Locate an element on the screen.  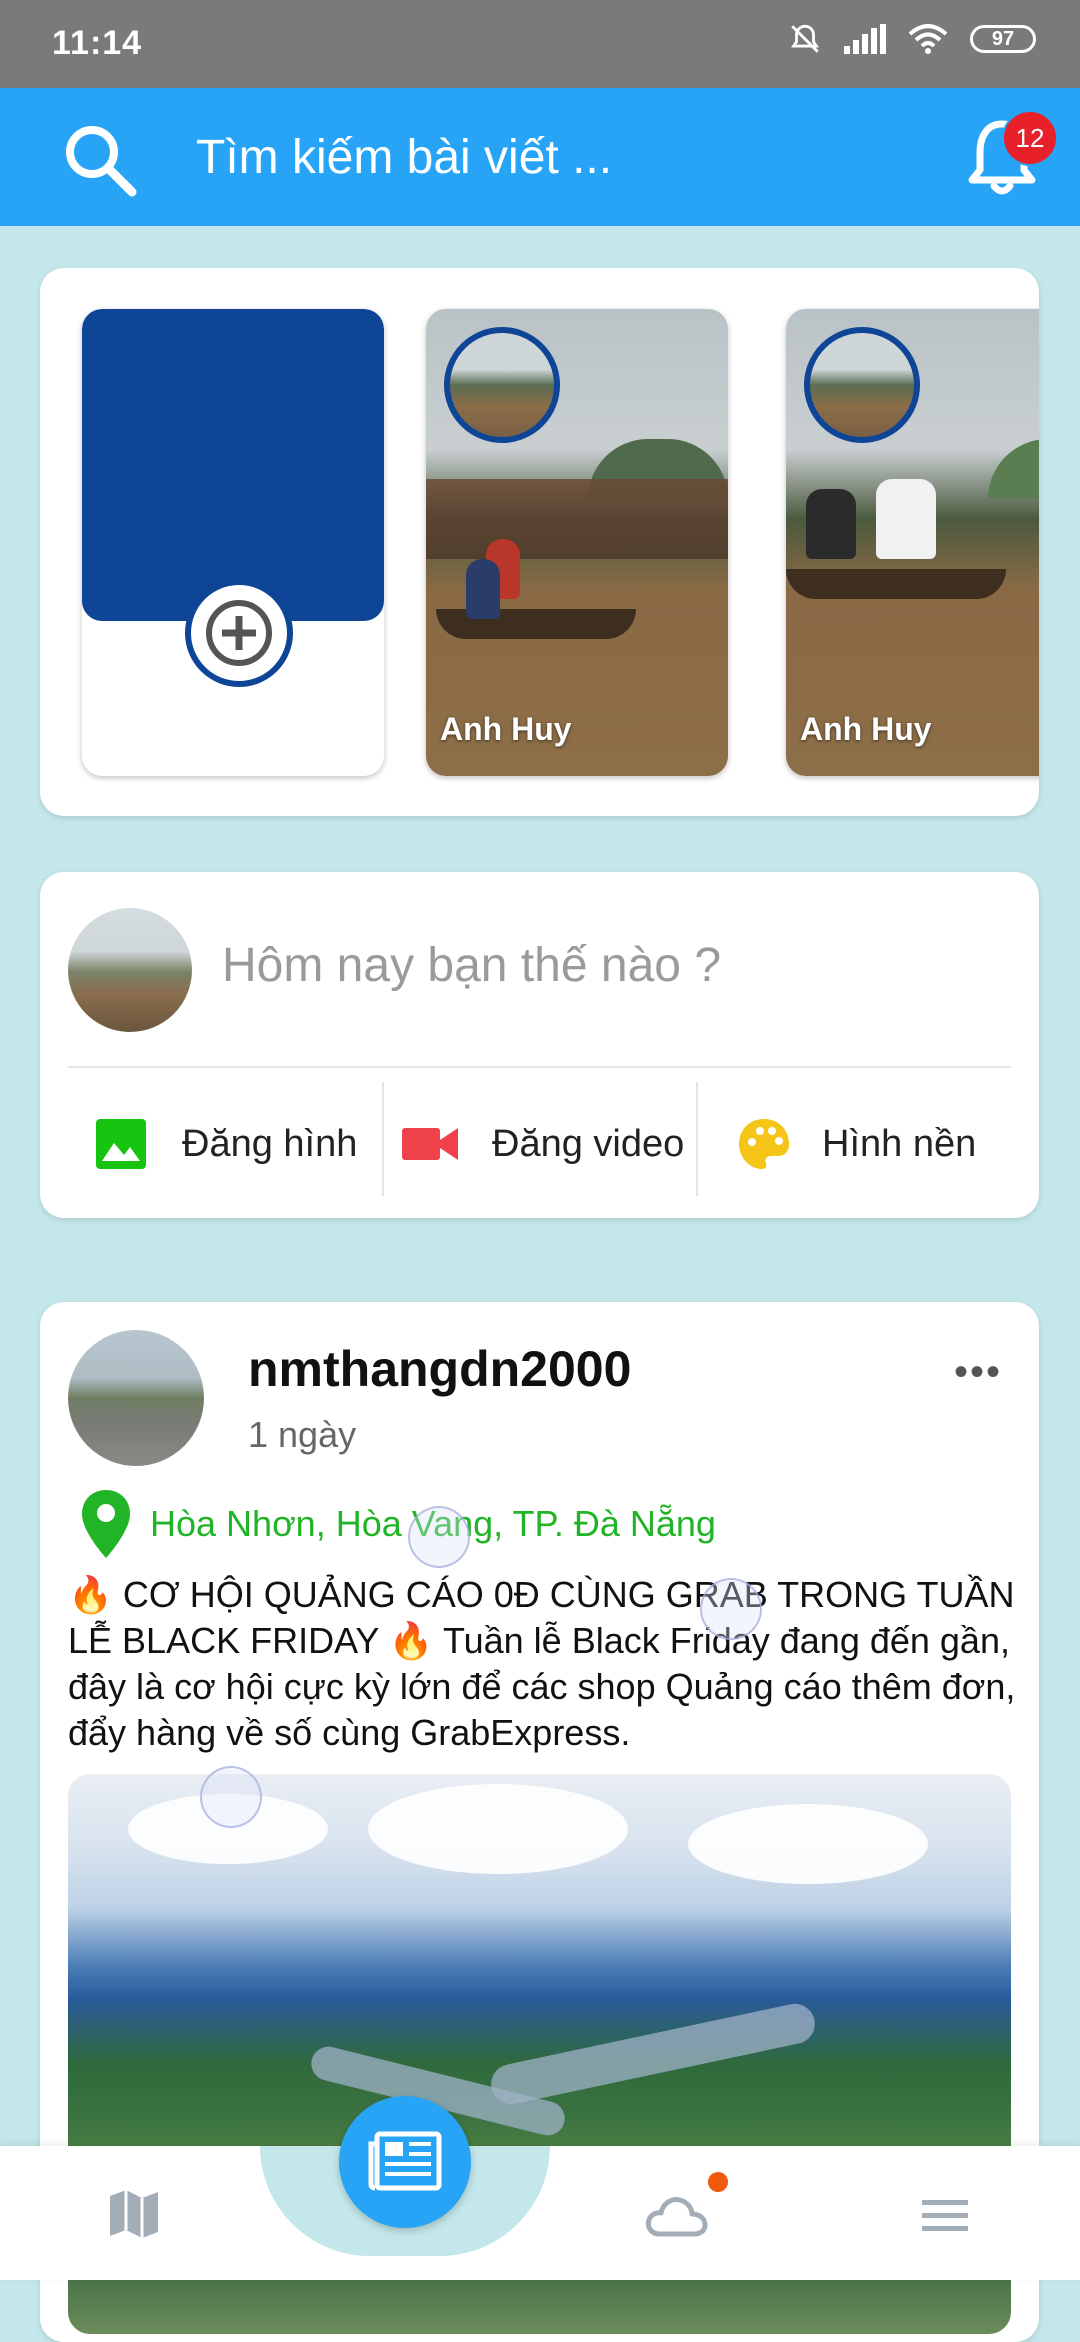
post-location: Hòa Nhơn, Hòa Vang, TP. Đà Nẵng is located at coordinates (398, 1524).